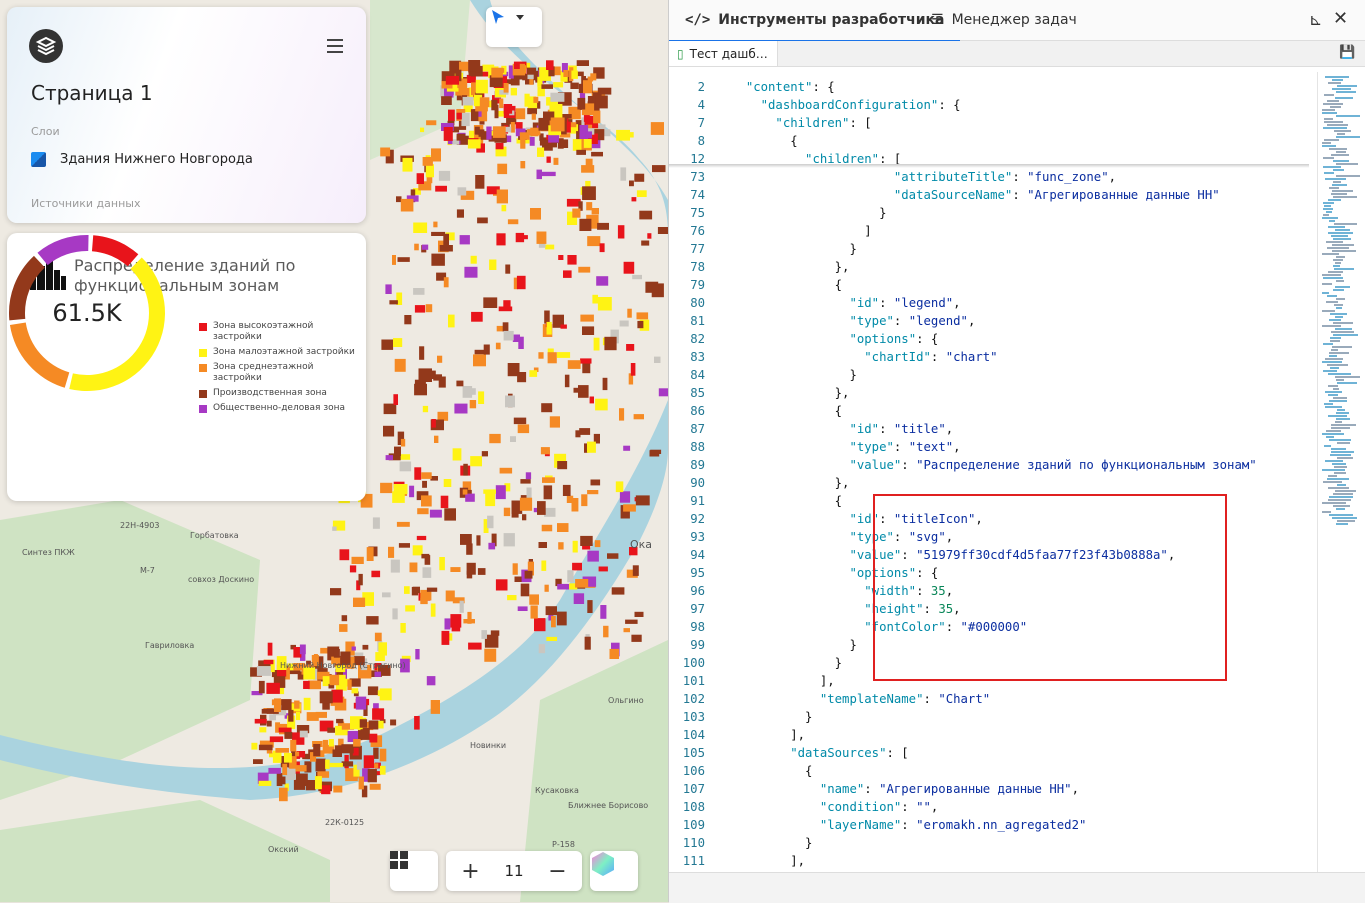 Image resolution: width=1365 pixels, height=903 pixels. Describe the element at coordinates (989, 339) in the screenshot. I see `code-line: 82 "options": {` at that location.